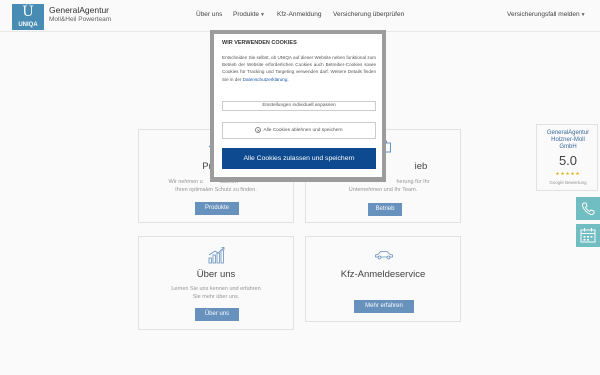 This screenshot has height=375, width=600. What do you see at coordinates (299, 158) in the screenshot?
I see `accept-all-cookies-button: Alle Cookies zulassen und speichern` at bounding box center [299, 158].